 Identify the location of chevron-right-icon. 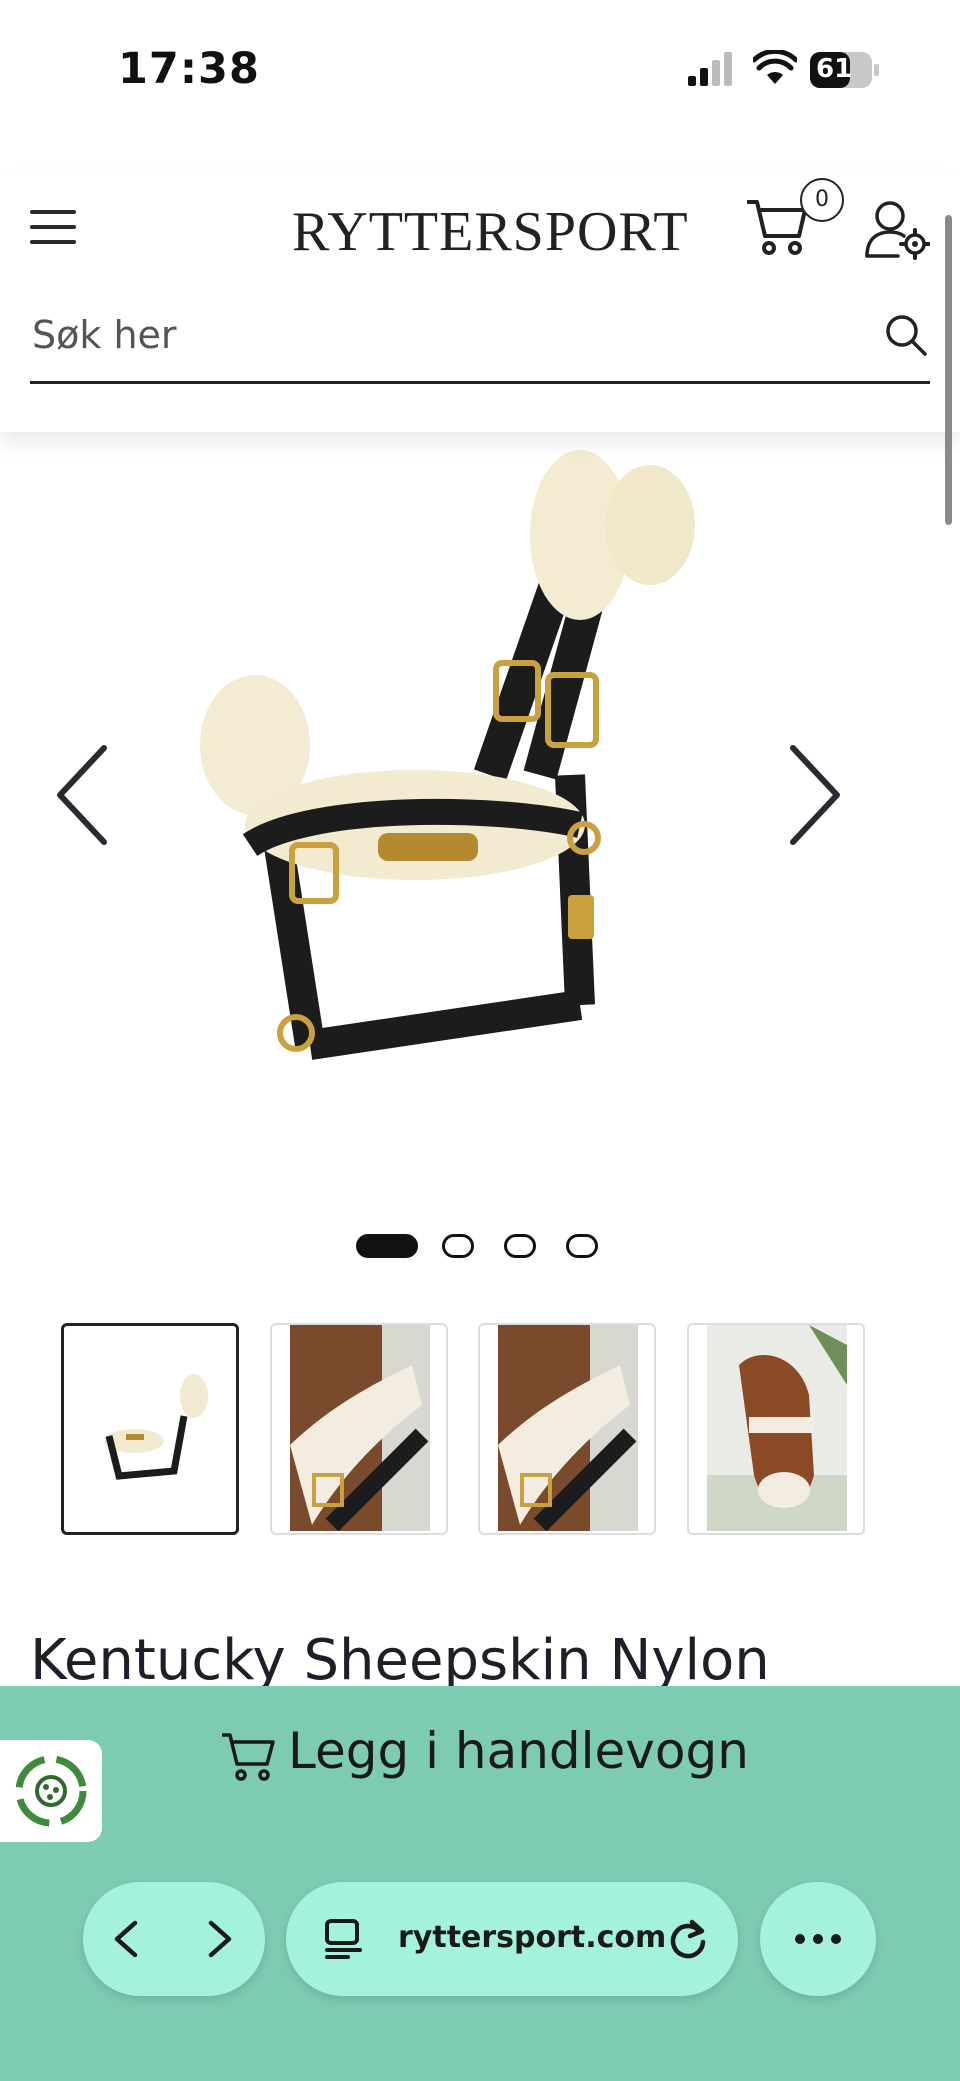
(815, 795).